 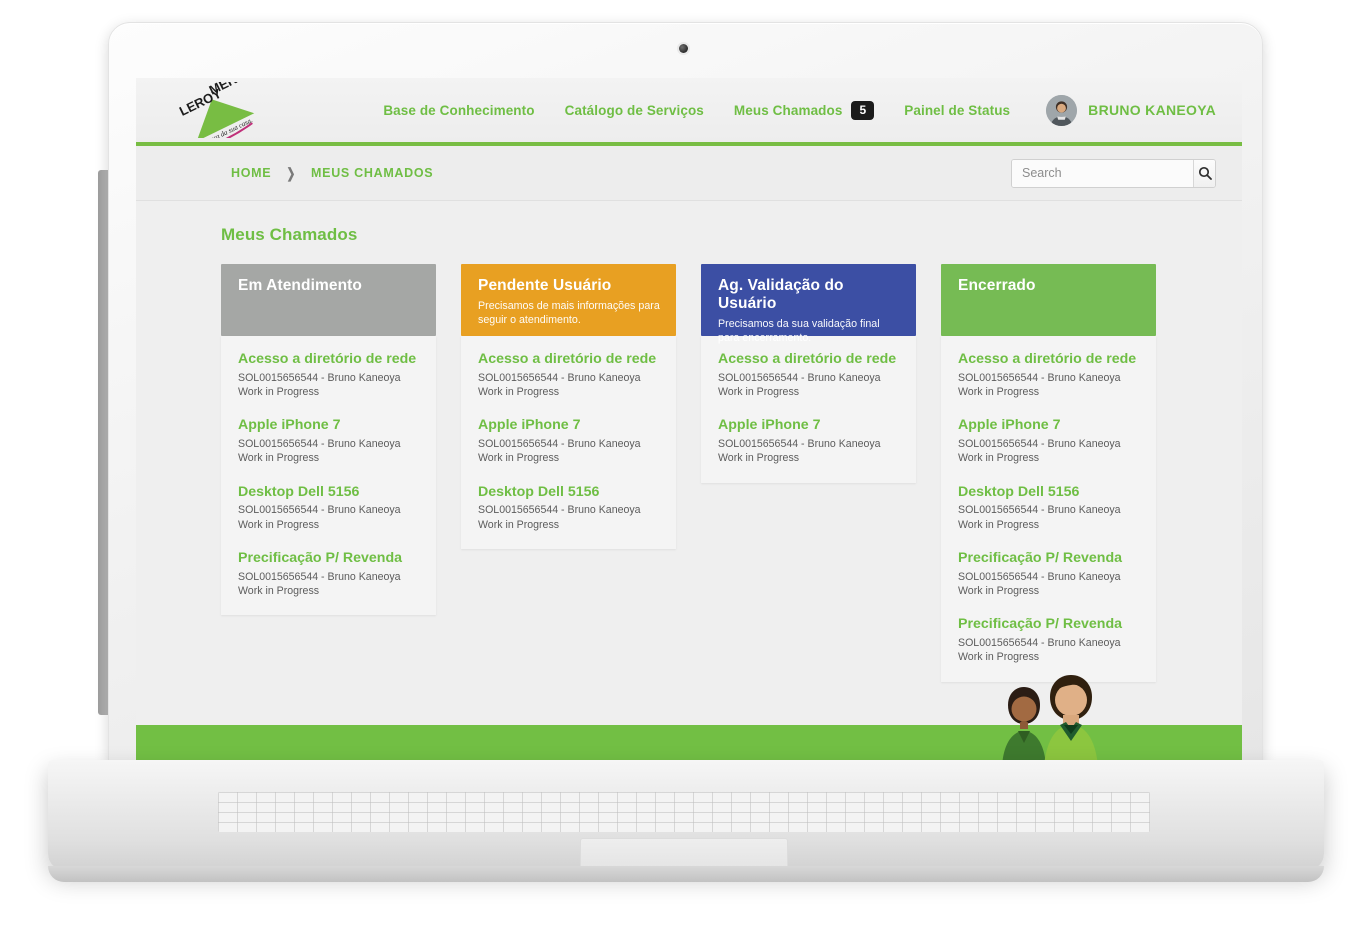 I want to click on search-box, so click(x=1113, y=173).